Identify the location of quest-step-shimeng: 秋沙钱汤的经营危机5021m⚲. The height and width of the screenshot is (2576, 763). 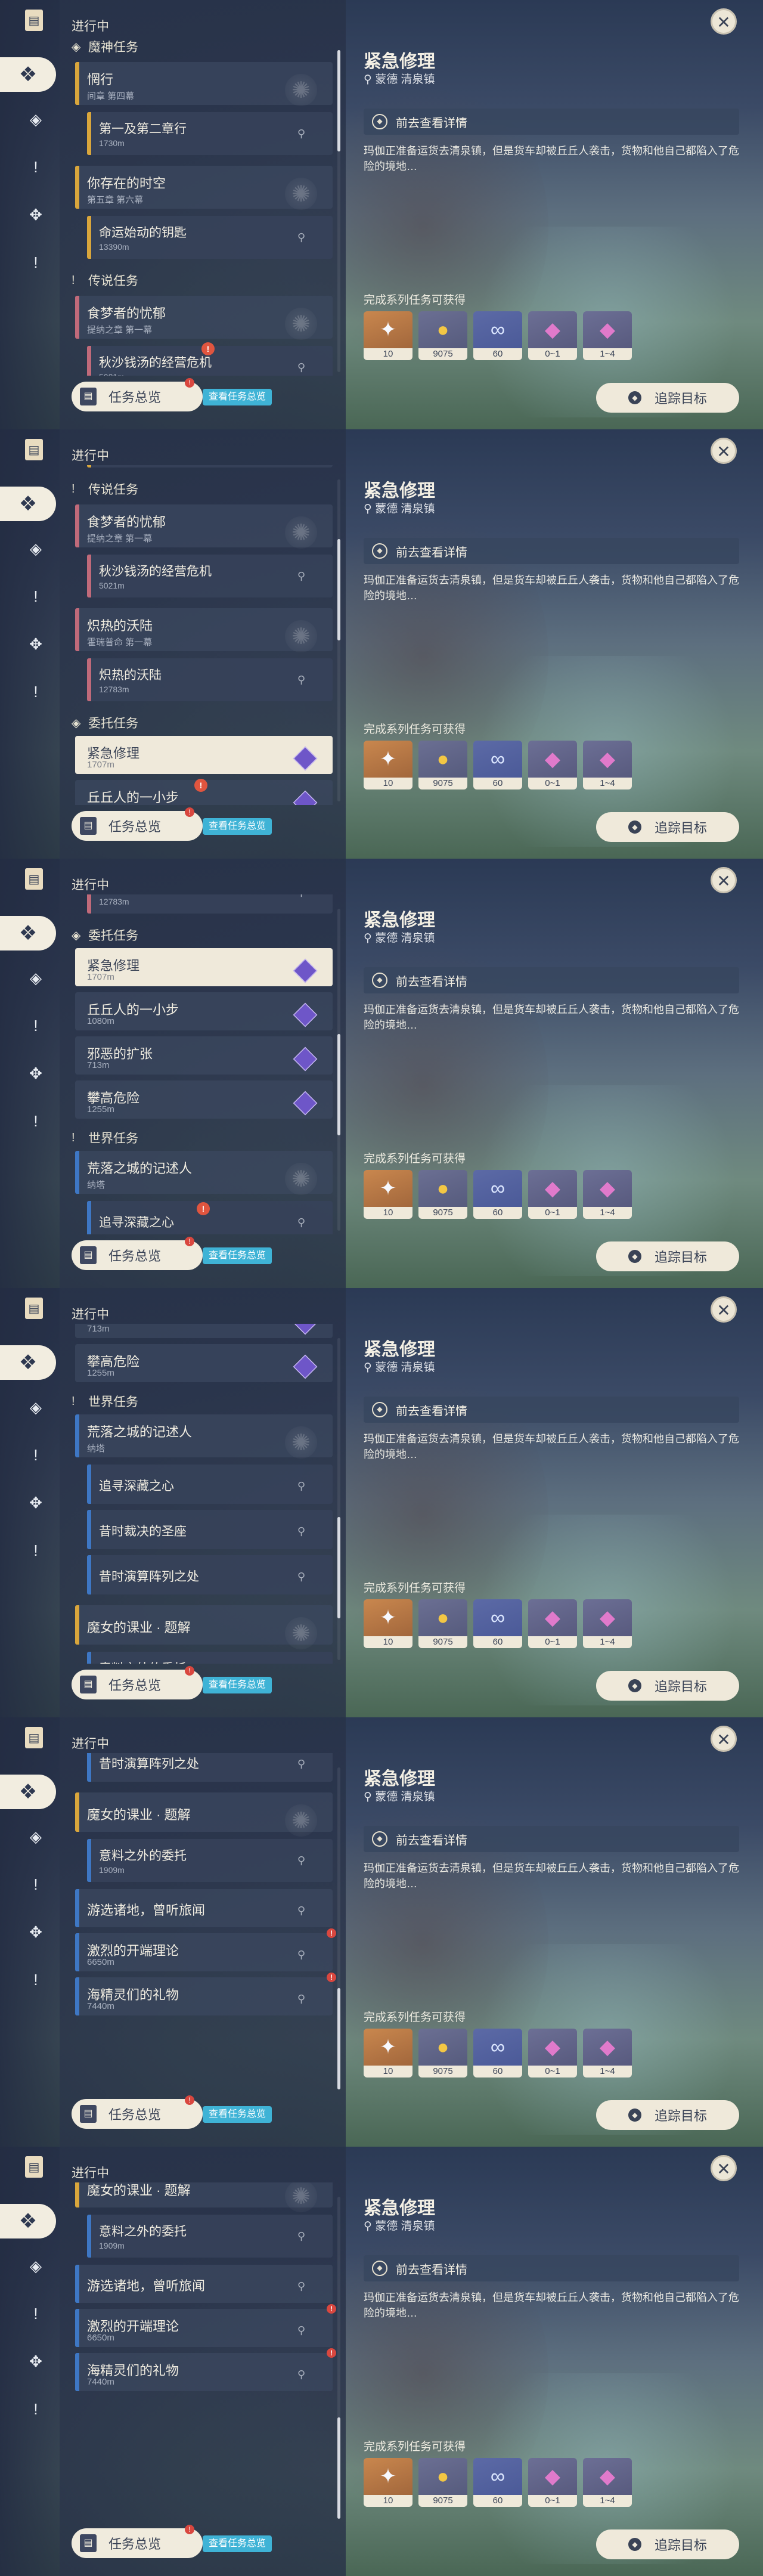
(210, 576).